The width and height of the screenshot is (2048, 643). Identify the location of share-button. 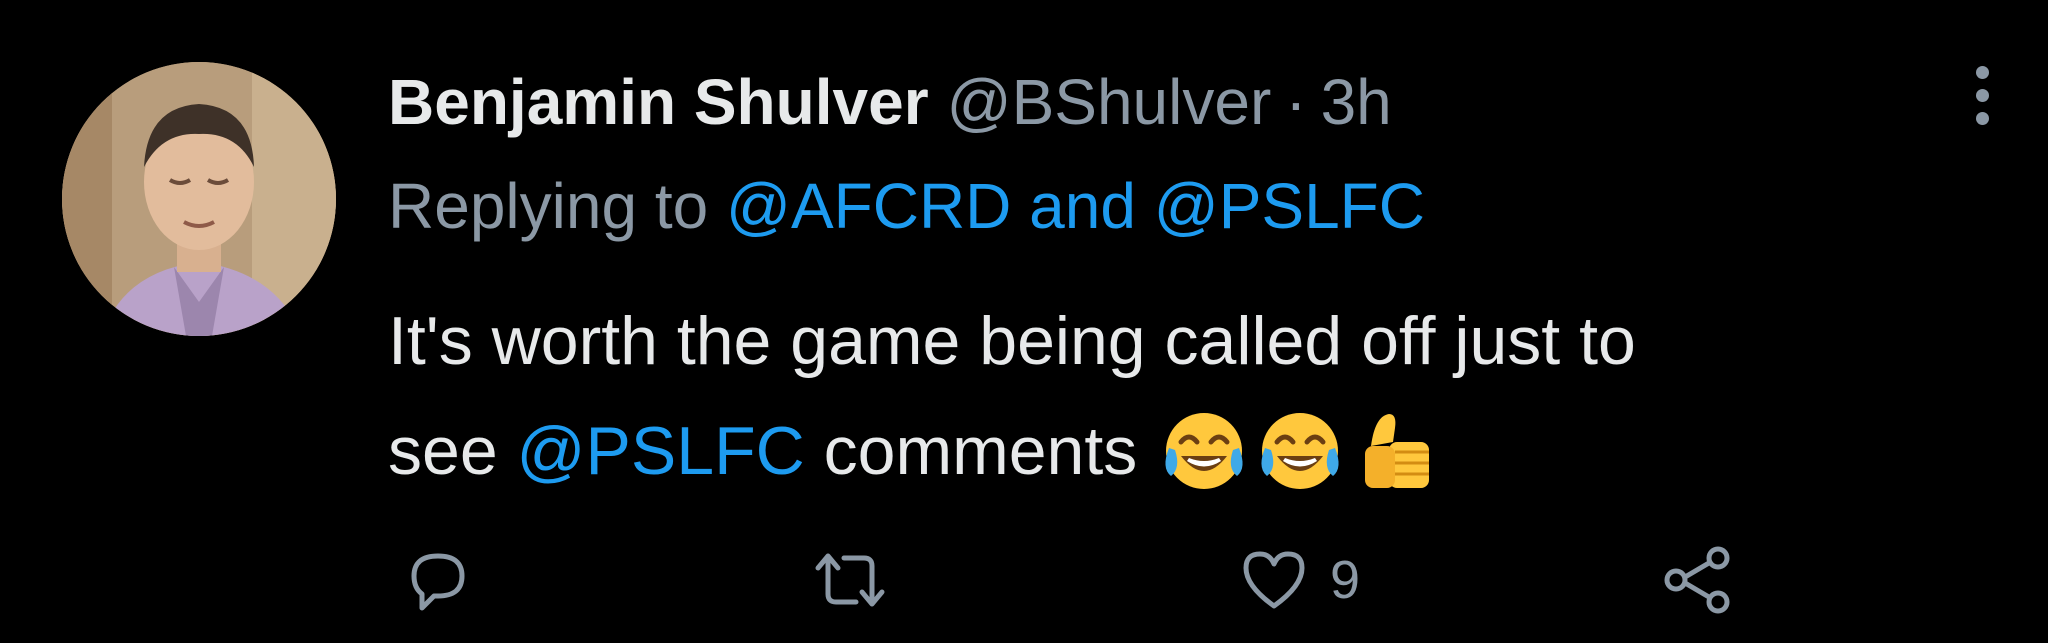
(1698, 580).